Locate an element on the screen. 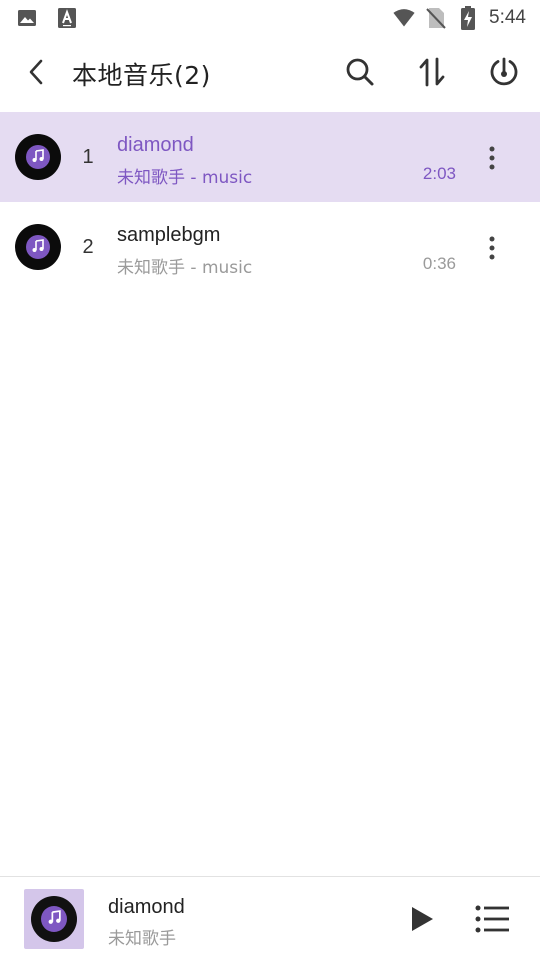  song-duration: 2:03 is located at coordinates (439, 173).